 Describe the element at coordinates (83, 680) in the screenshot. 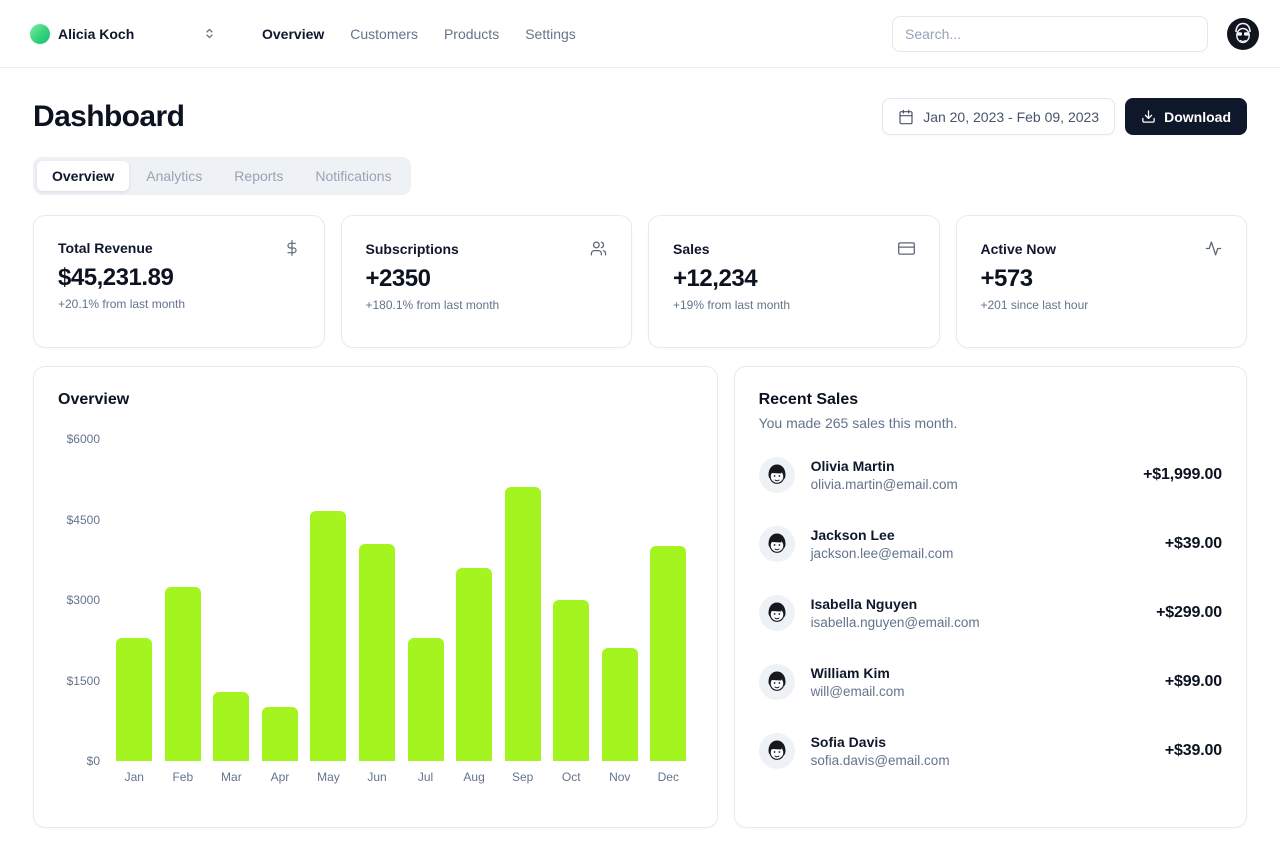

I see `y-tick-label: $1500` at that location.